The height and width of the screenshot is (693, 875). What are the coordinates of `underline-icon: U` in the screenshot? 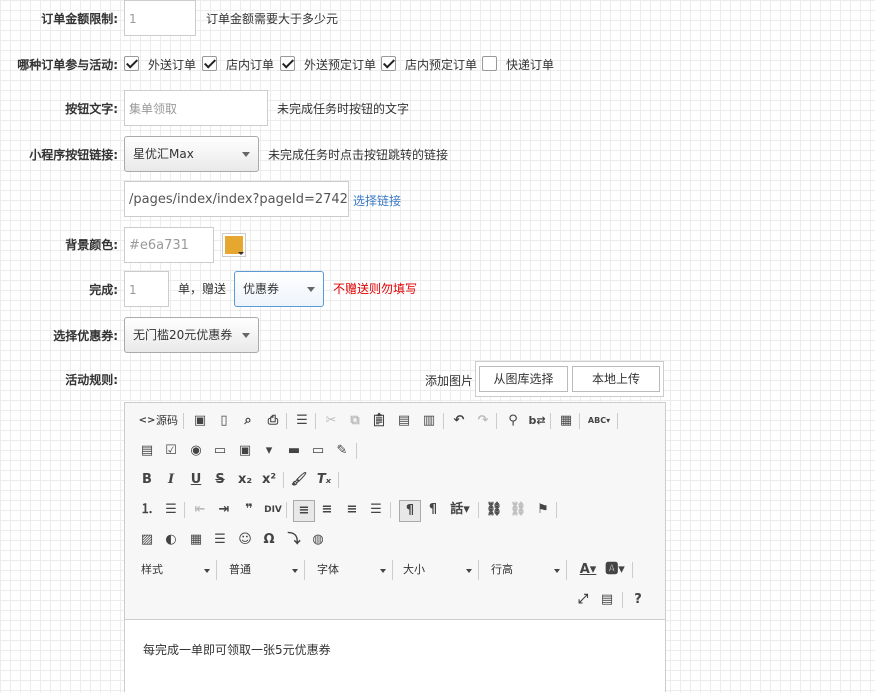 It's located at (196, 480).